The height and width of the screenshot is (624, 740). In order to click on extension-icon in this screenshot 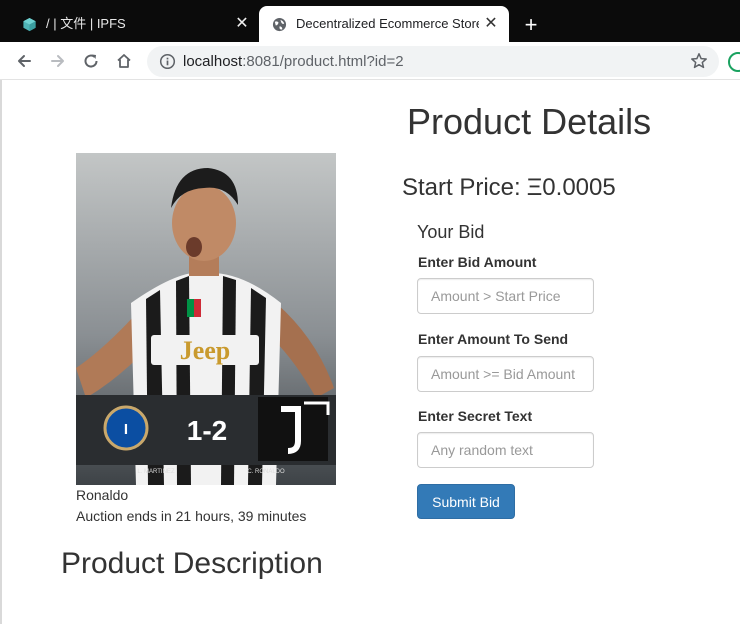, I will do `click(734, 62)`.